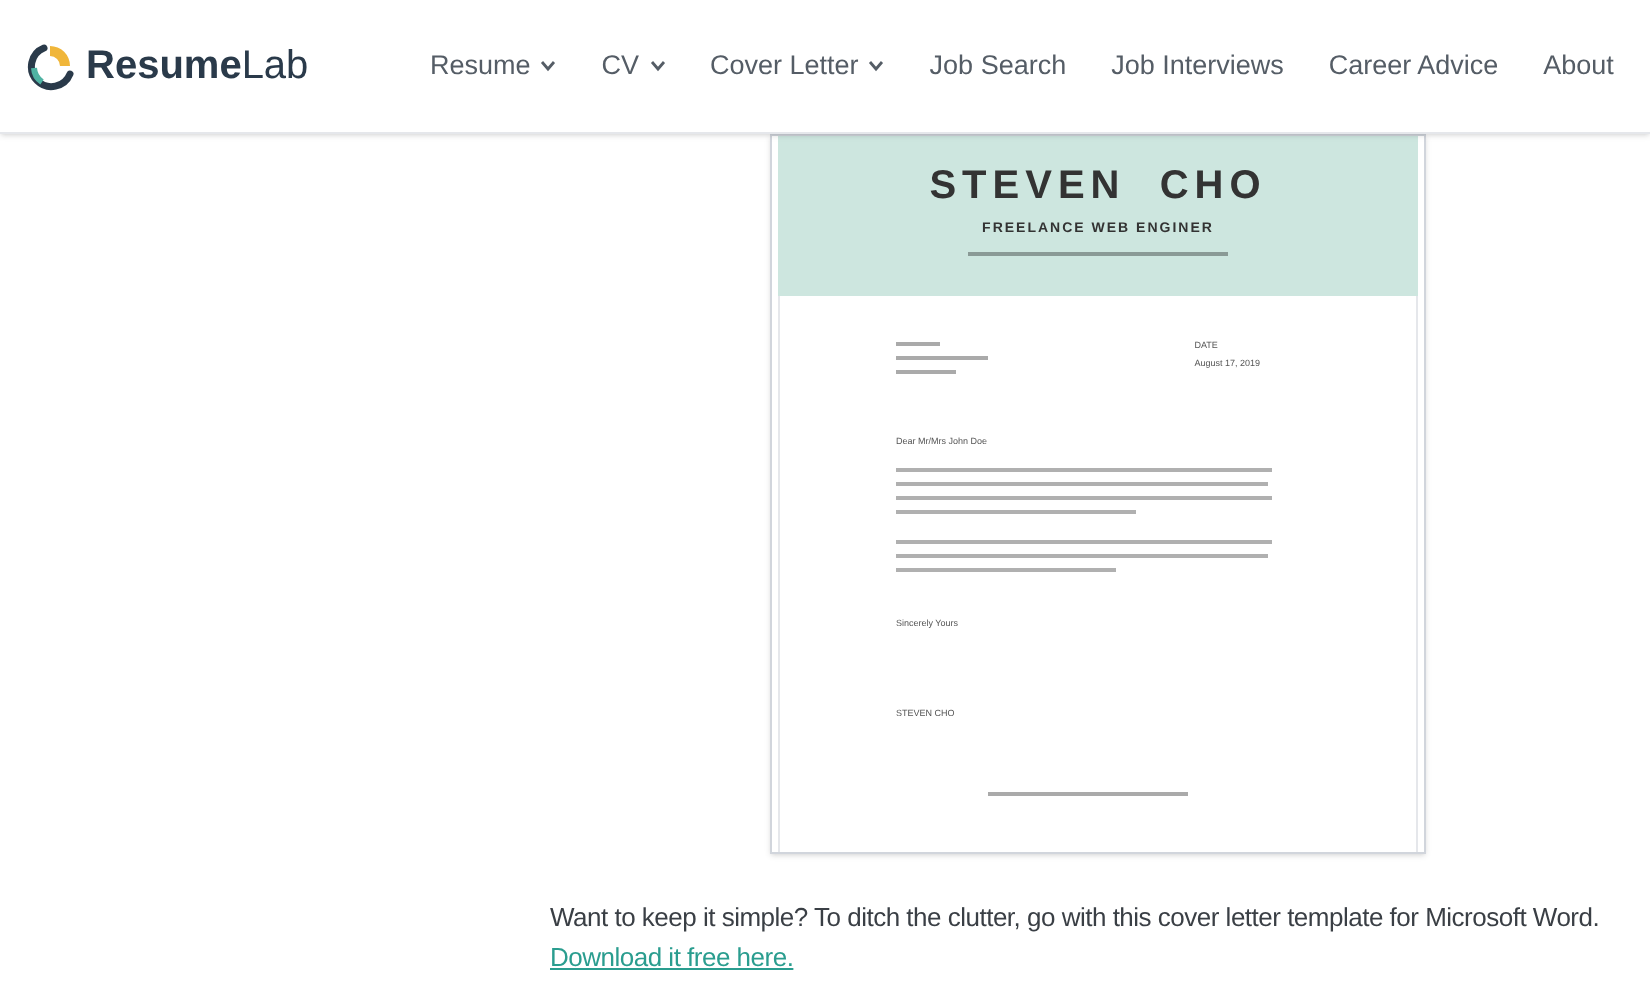 The height and width of the screenshot is (982, 1650). Describe the element at coordinates (493, 66) in the screenshot. I see `nav-link: Resume` at that location.